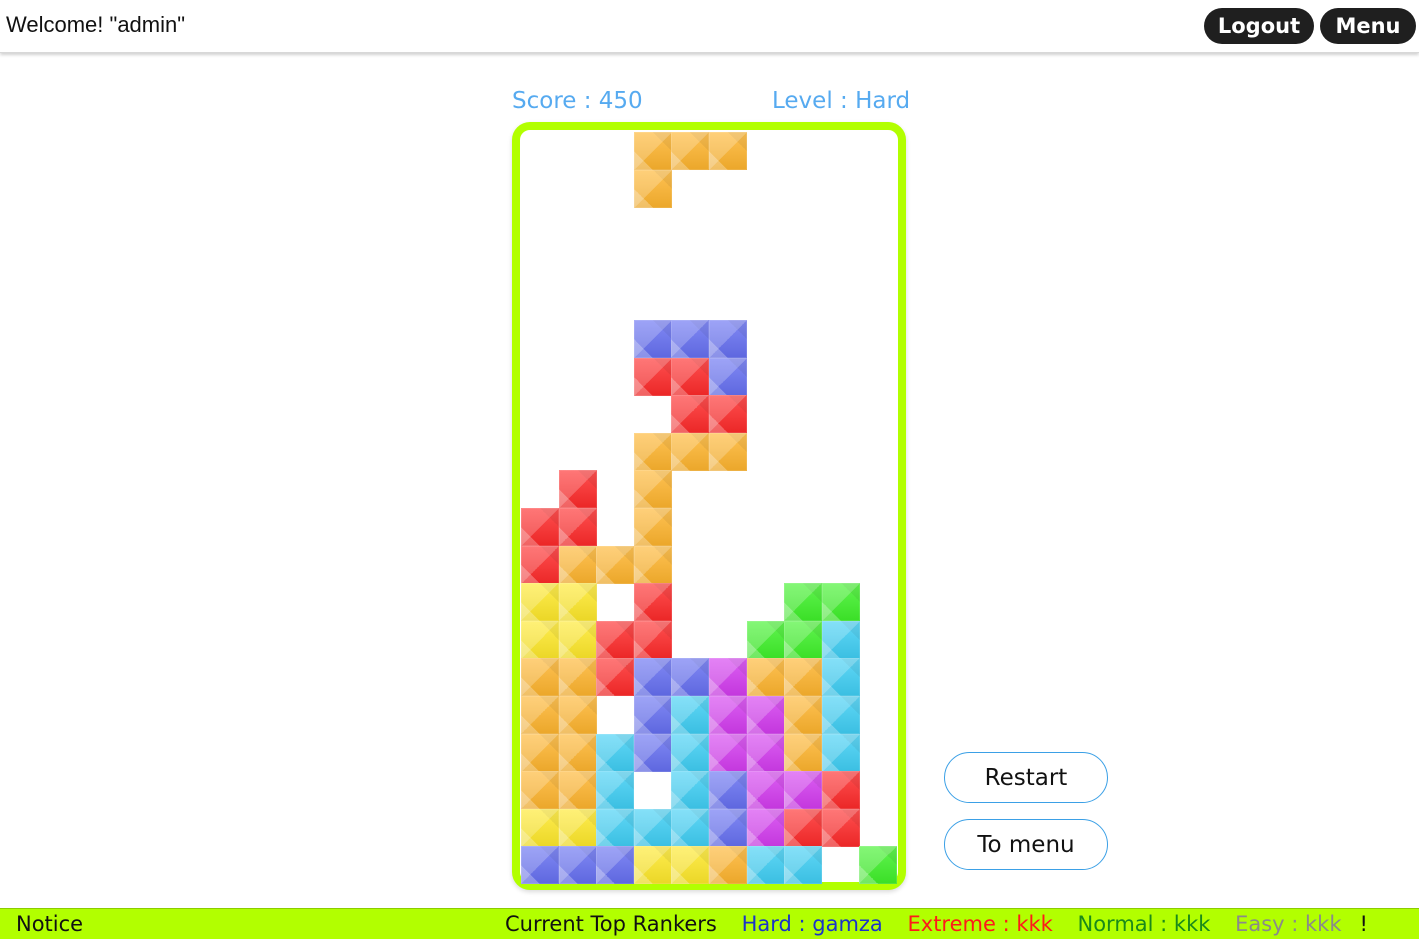  What do you see at coordinates (709, 26) in the screenshot?
I see `top-navbar: Welcome! "admin" Logout Menu` at bounding box center [709, 26].